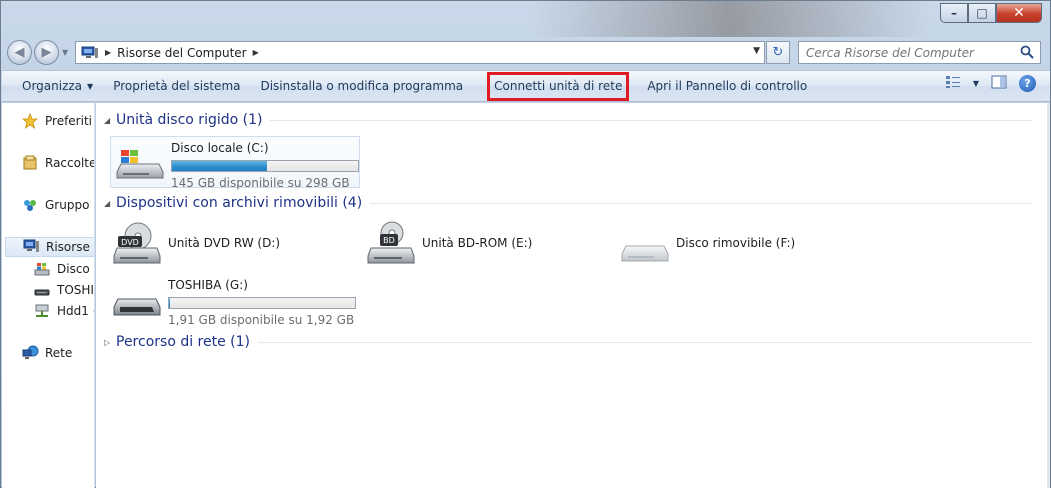 This screenshot has height=488, width=1051. What do you see at coordinates (52, 86) in the screenshot?
I see `organize-label: Organizza` at bounding box center [52, 86].